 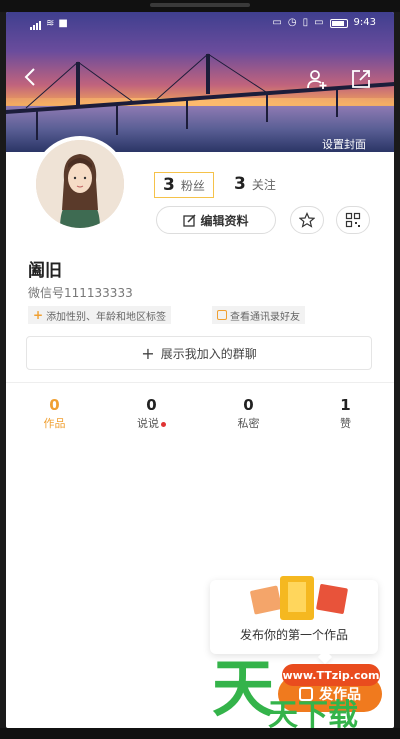 I want to click on chevron-left-icon, so click(x=29, y=77).